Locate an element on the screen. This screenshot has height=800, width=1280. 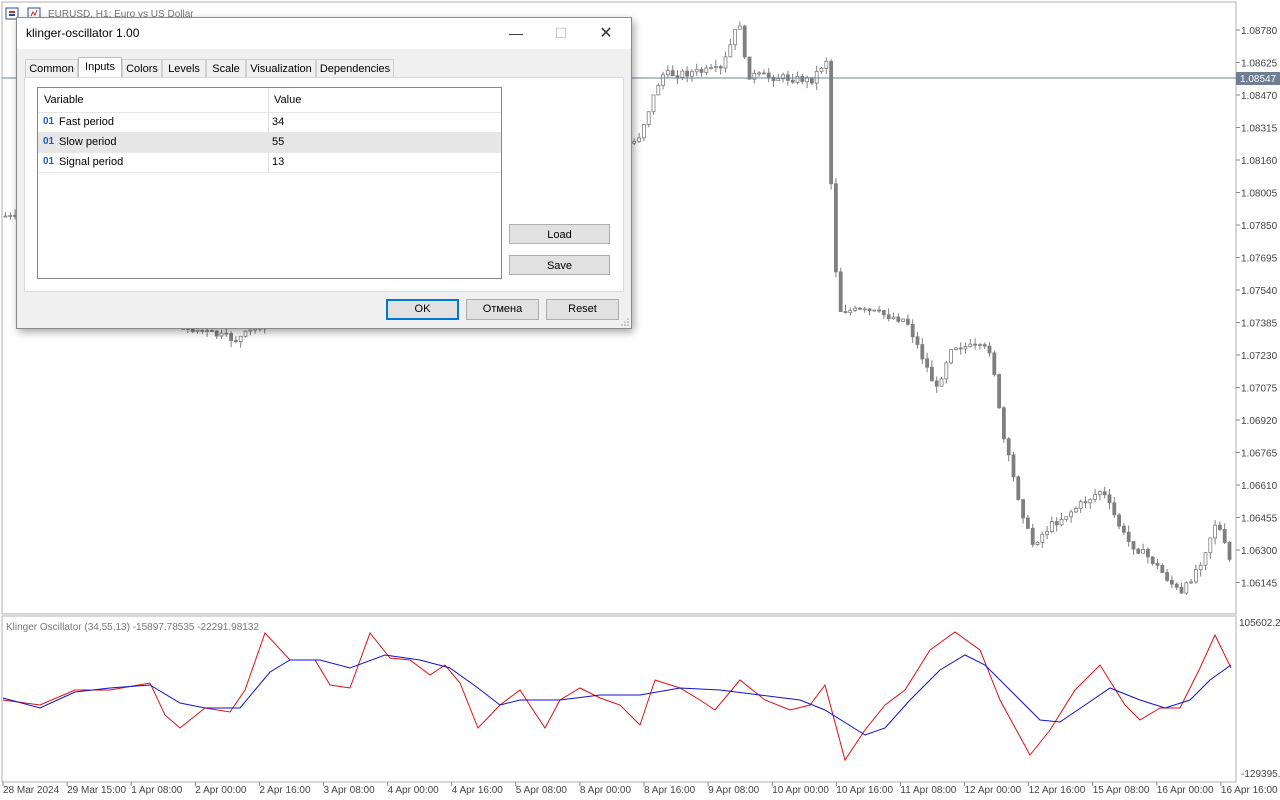
date-tick-label: 15 Apr 08:00 is located at coordinates (1121, 790).